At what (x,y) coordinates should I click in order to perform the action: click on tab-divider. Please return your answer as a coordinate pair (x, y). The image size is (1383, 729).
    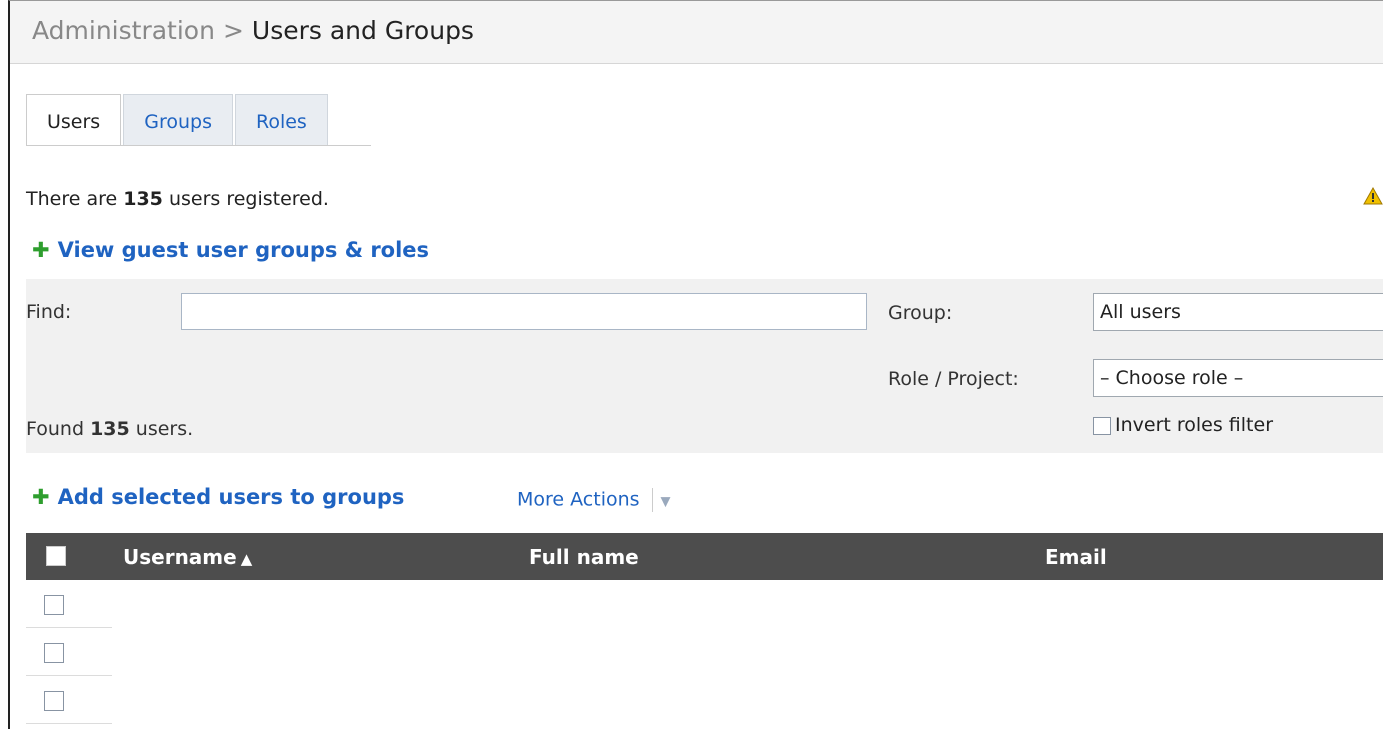
    Looking at the image, I should click on (198, 145).